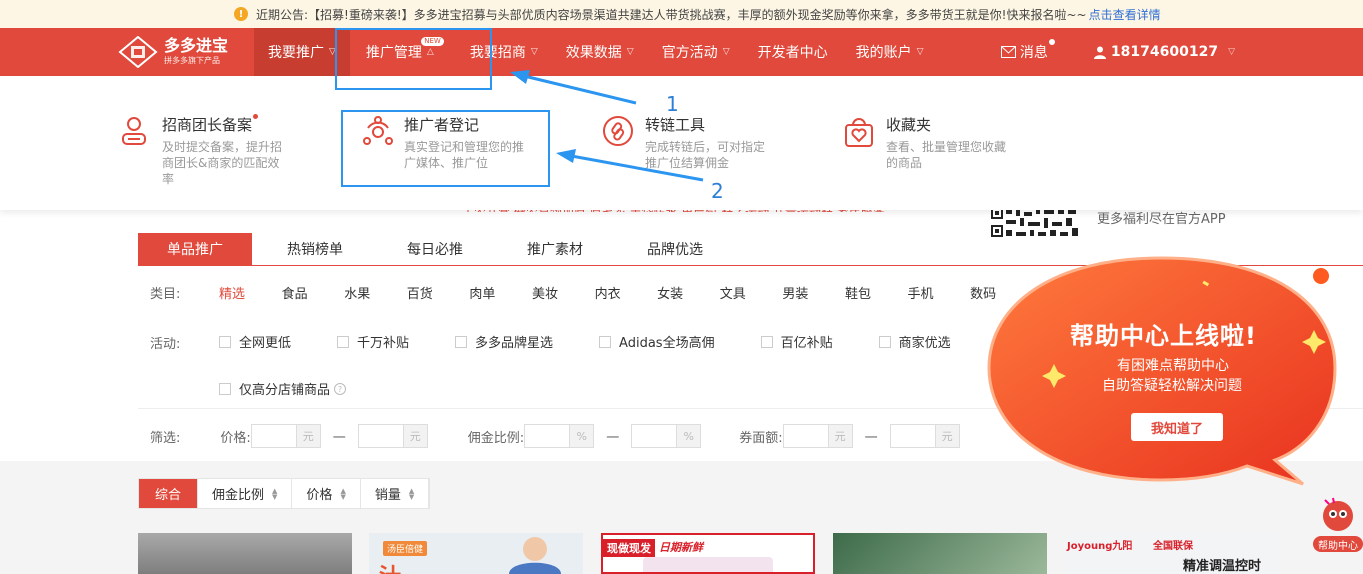  Describe the element at coordinates (563, 292) in the screenshot. I see `category-item: 美妆` at that location.